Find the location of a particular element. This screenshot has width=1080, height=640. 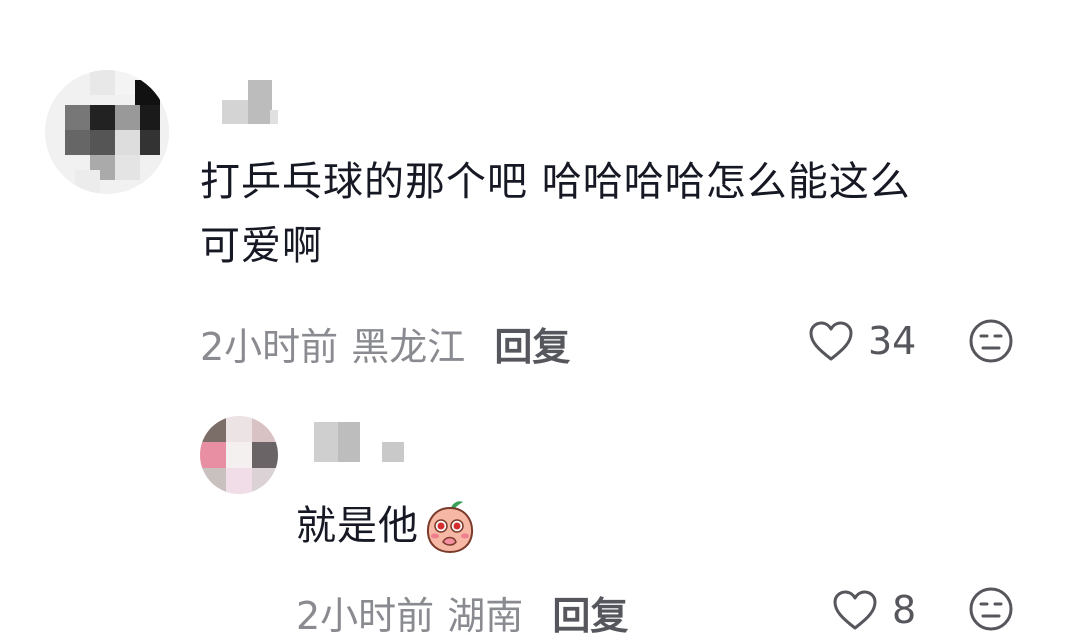

like-button: 8 is located at coordinates (874, 610).